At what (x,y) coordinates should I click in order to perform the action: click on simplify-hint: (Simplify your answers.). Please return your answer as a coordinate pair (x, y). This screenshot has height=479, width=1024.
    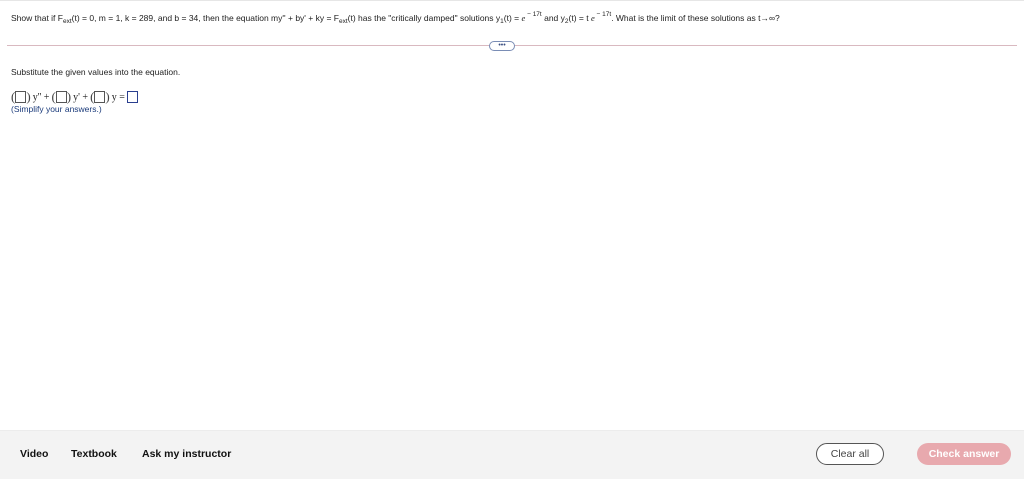
    Looking at the image, I should click on (56, 109).